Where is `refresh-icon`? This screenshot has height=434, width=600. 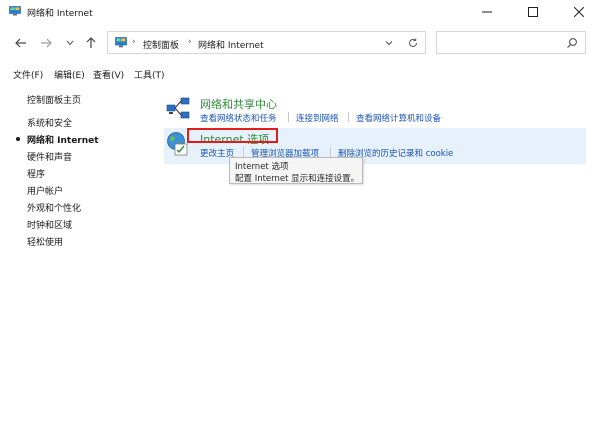 refresh-icon is located at coordinates (413, 43).